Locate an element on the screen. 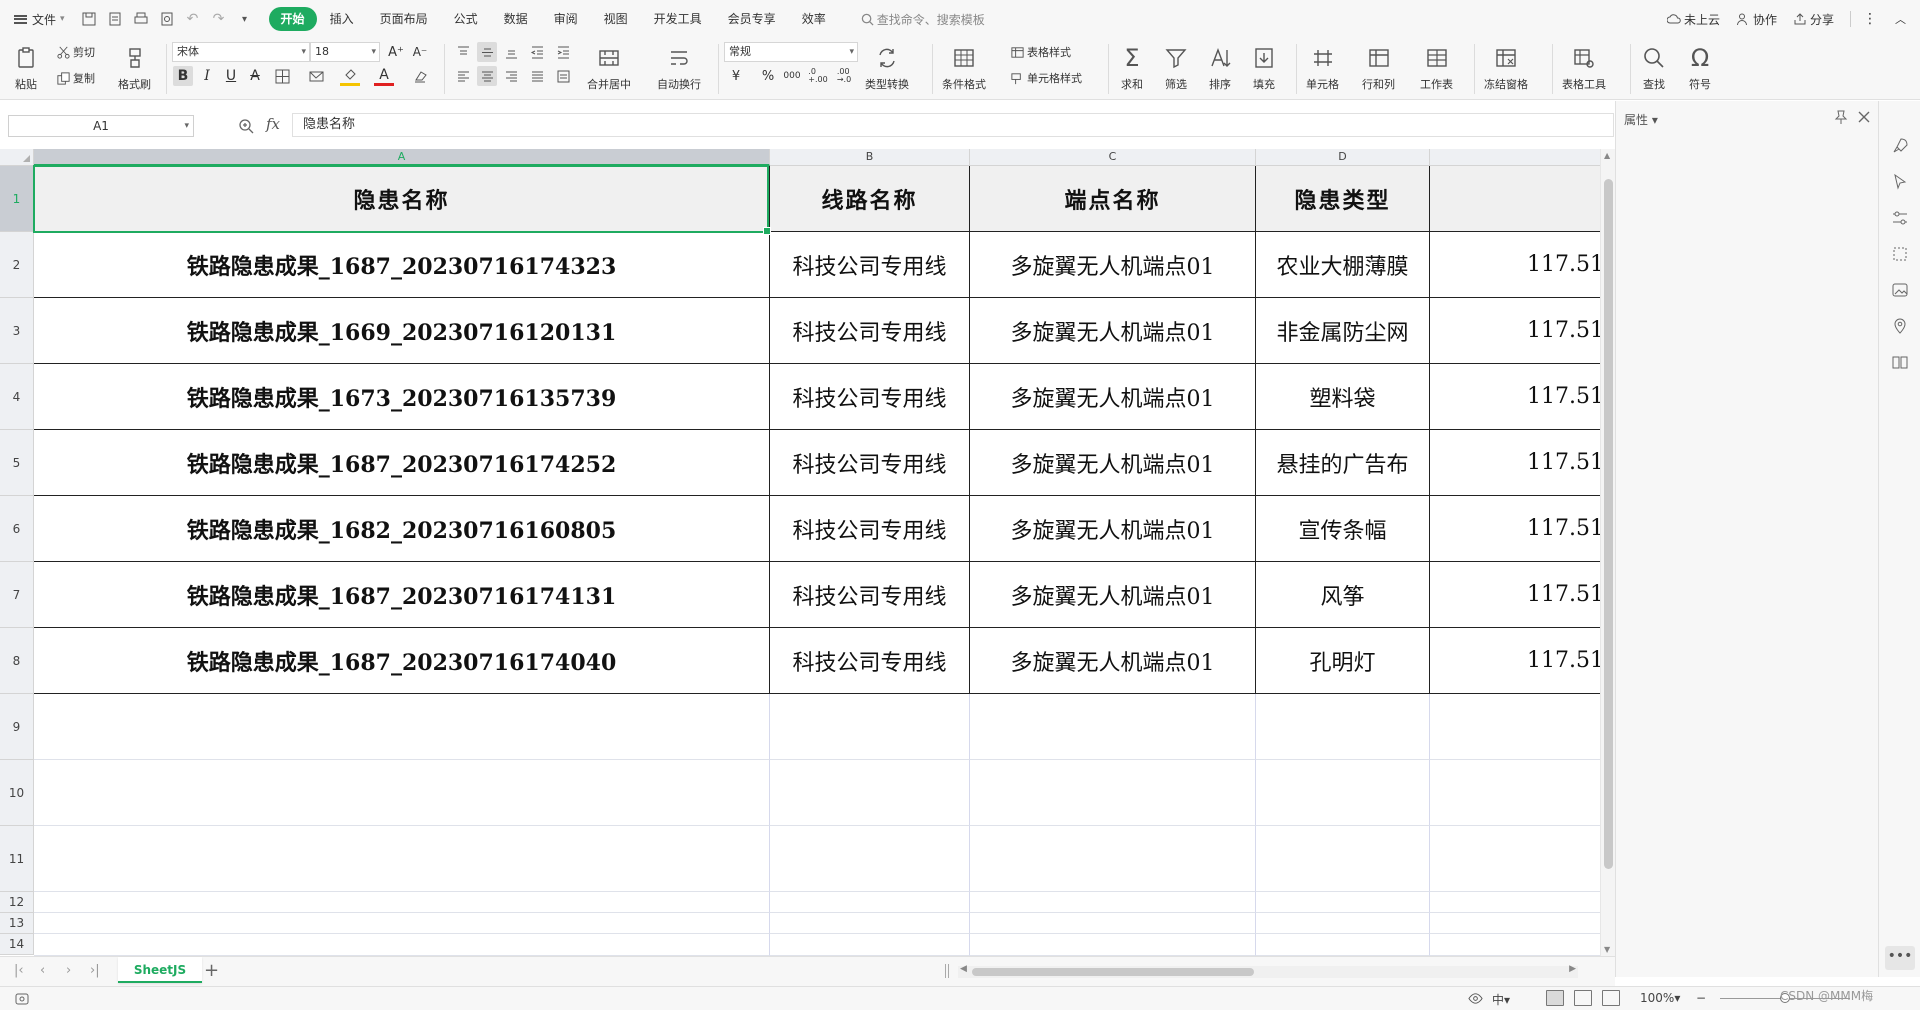  vertical-scroll-thumb is located at coordinates (1608, 524).